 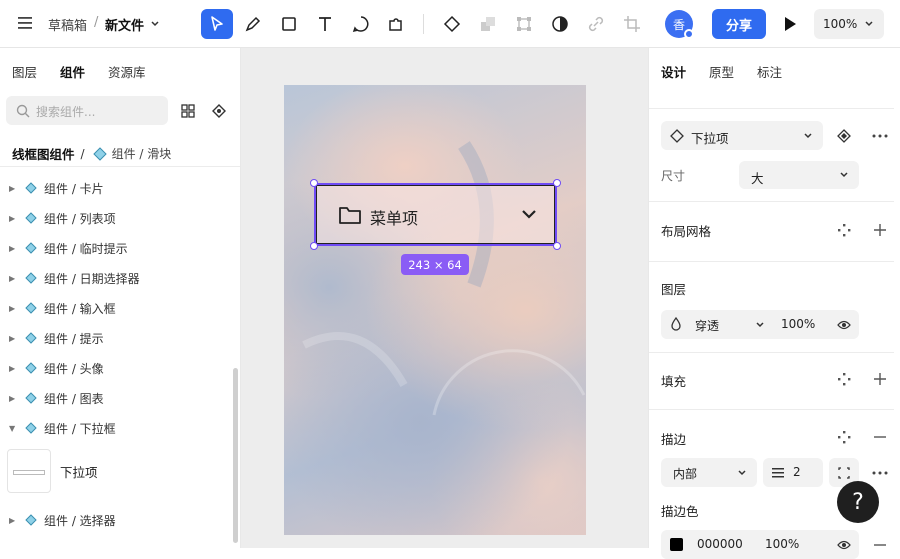 I want to click on link-button, so click(x=596, y=24).